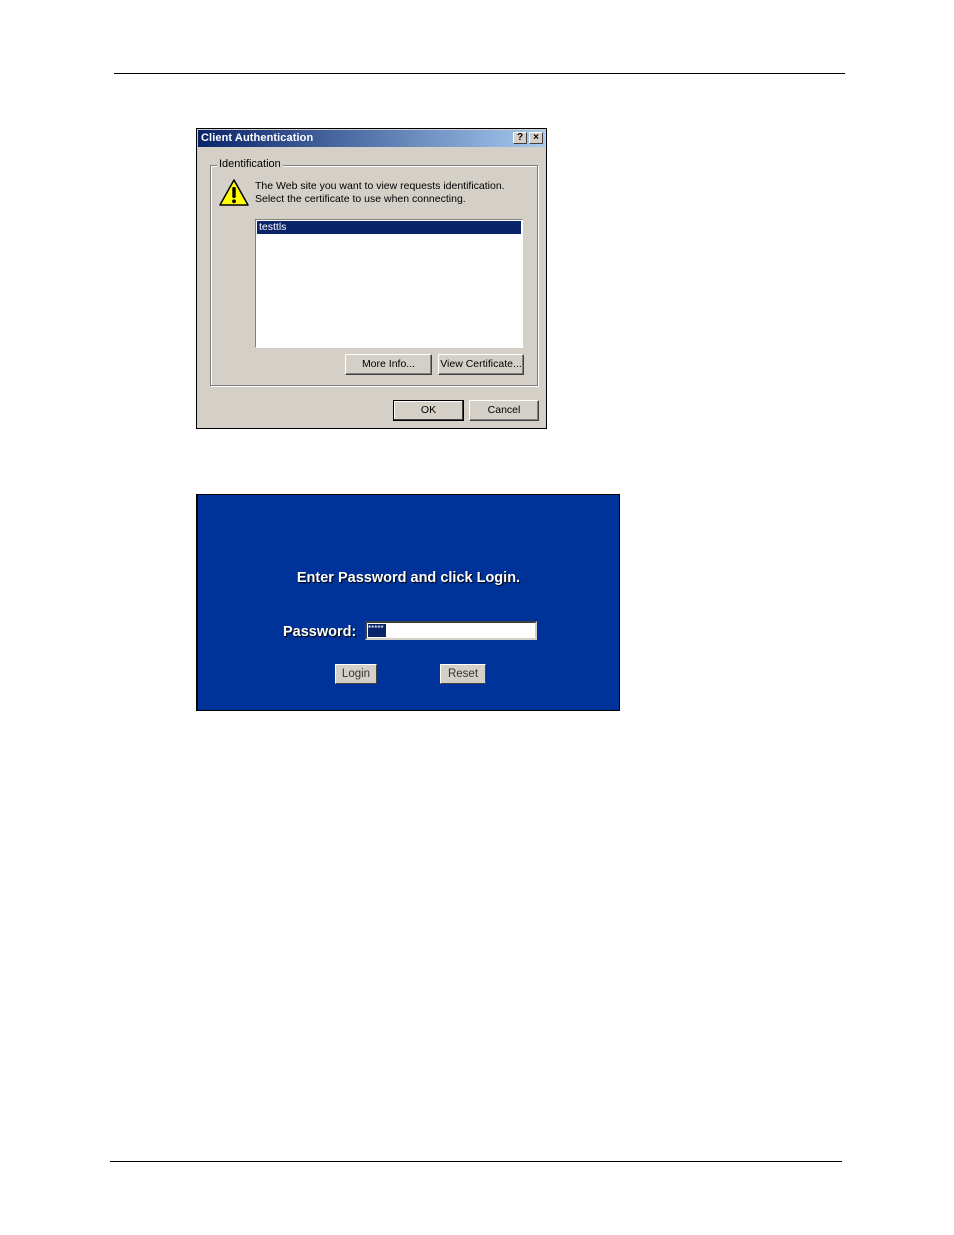  Describe the element at coordinates (536, 138) in the screenshot. I see `close-button: ×` at that location.